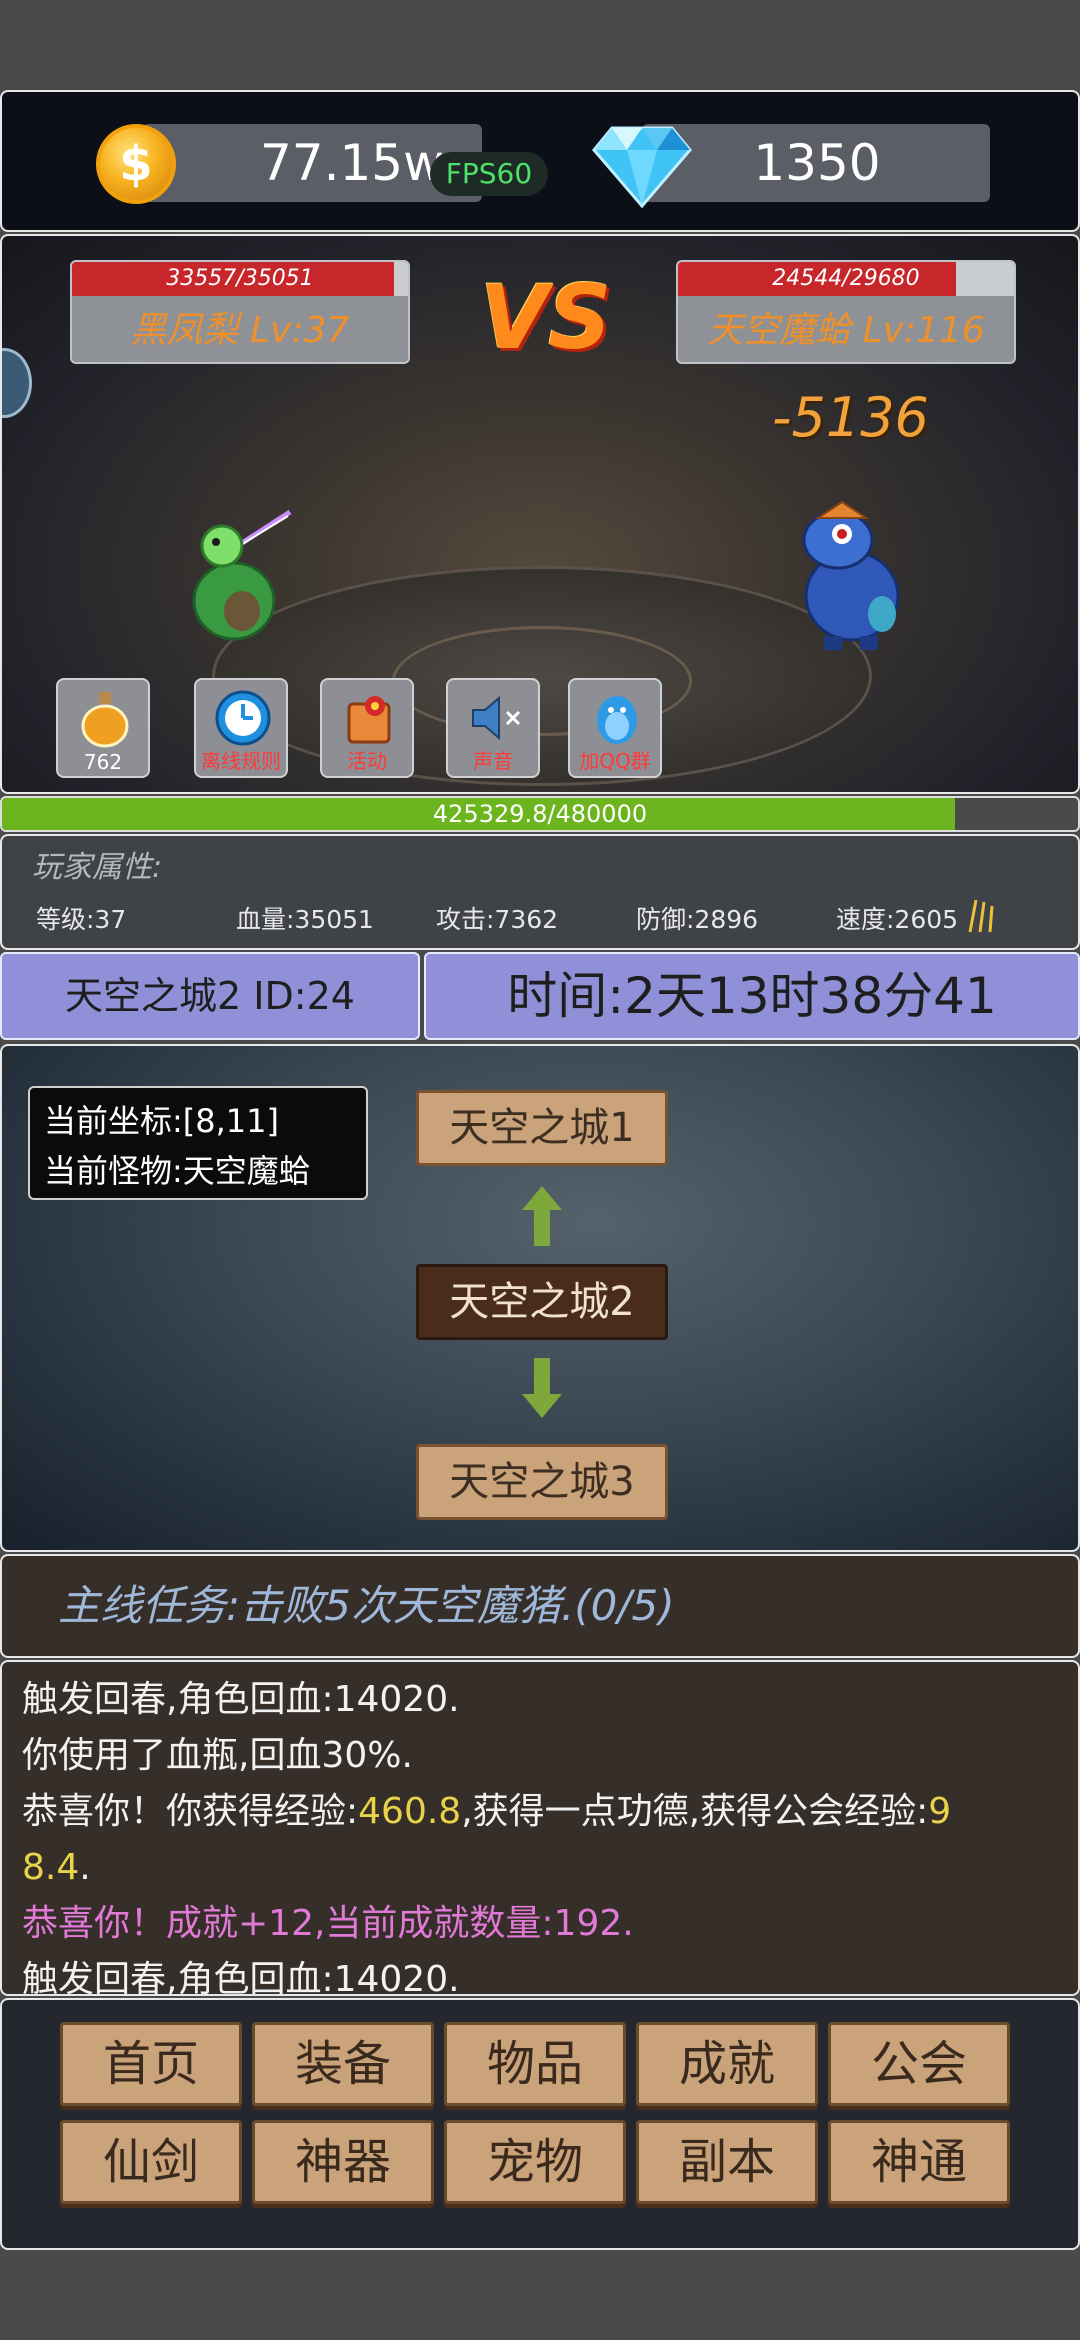 This screenshot has width=1080, height=2340. I want to click on city-1-button: 天空之城1, so click(542, 1128).